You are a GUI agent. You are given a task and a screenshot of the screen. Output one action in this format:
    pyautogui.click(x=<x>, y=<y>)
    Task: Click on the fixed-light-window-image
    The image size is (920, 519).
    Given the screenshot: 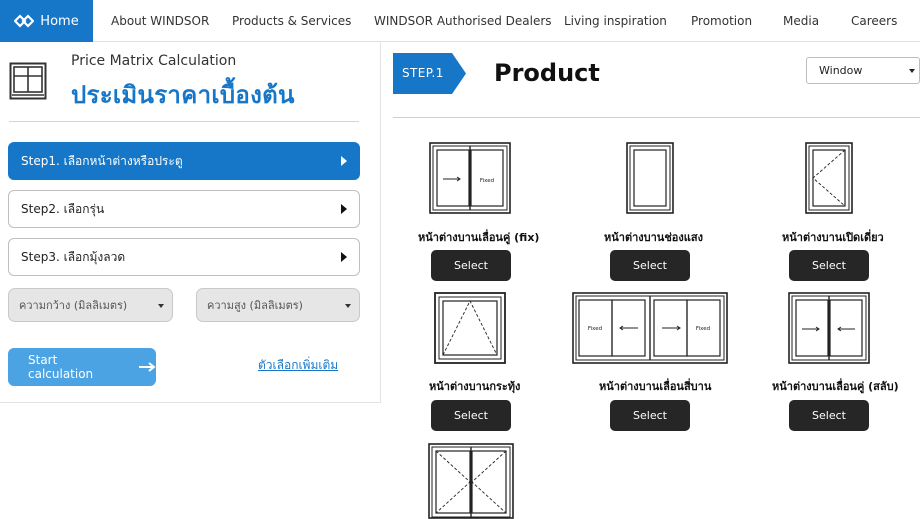 What is the action you would take?
    pyautogui.click(x=650, y=178)
    